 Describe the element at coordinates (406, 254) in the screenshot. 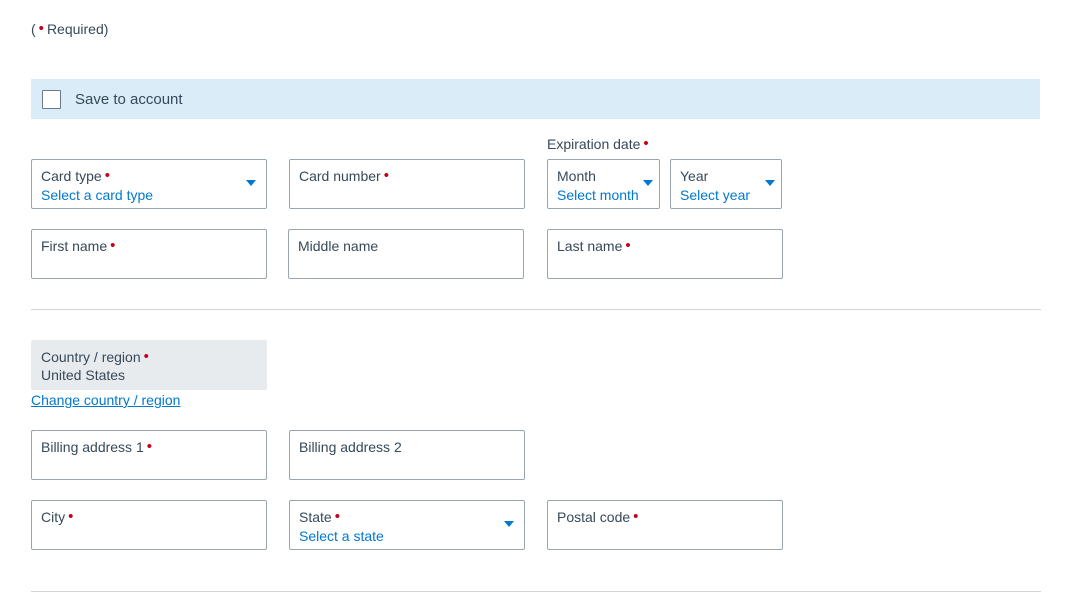

I see `middle-name-field: Middle name` at that location.